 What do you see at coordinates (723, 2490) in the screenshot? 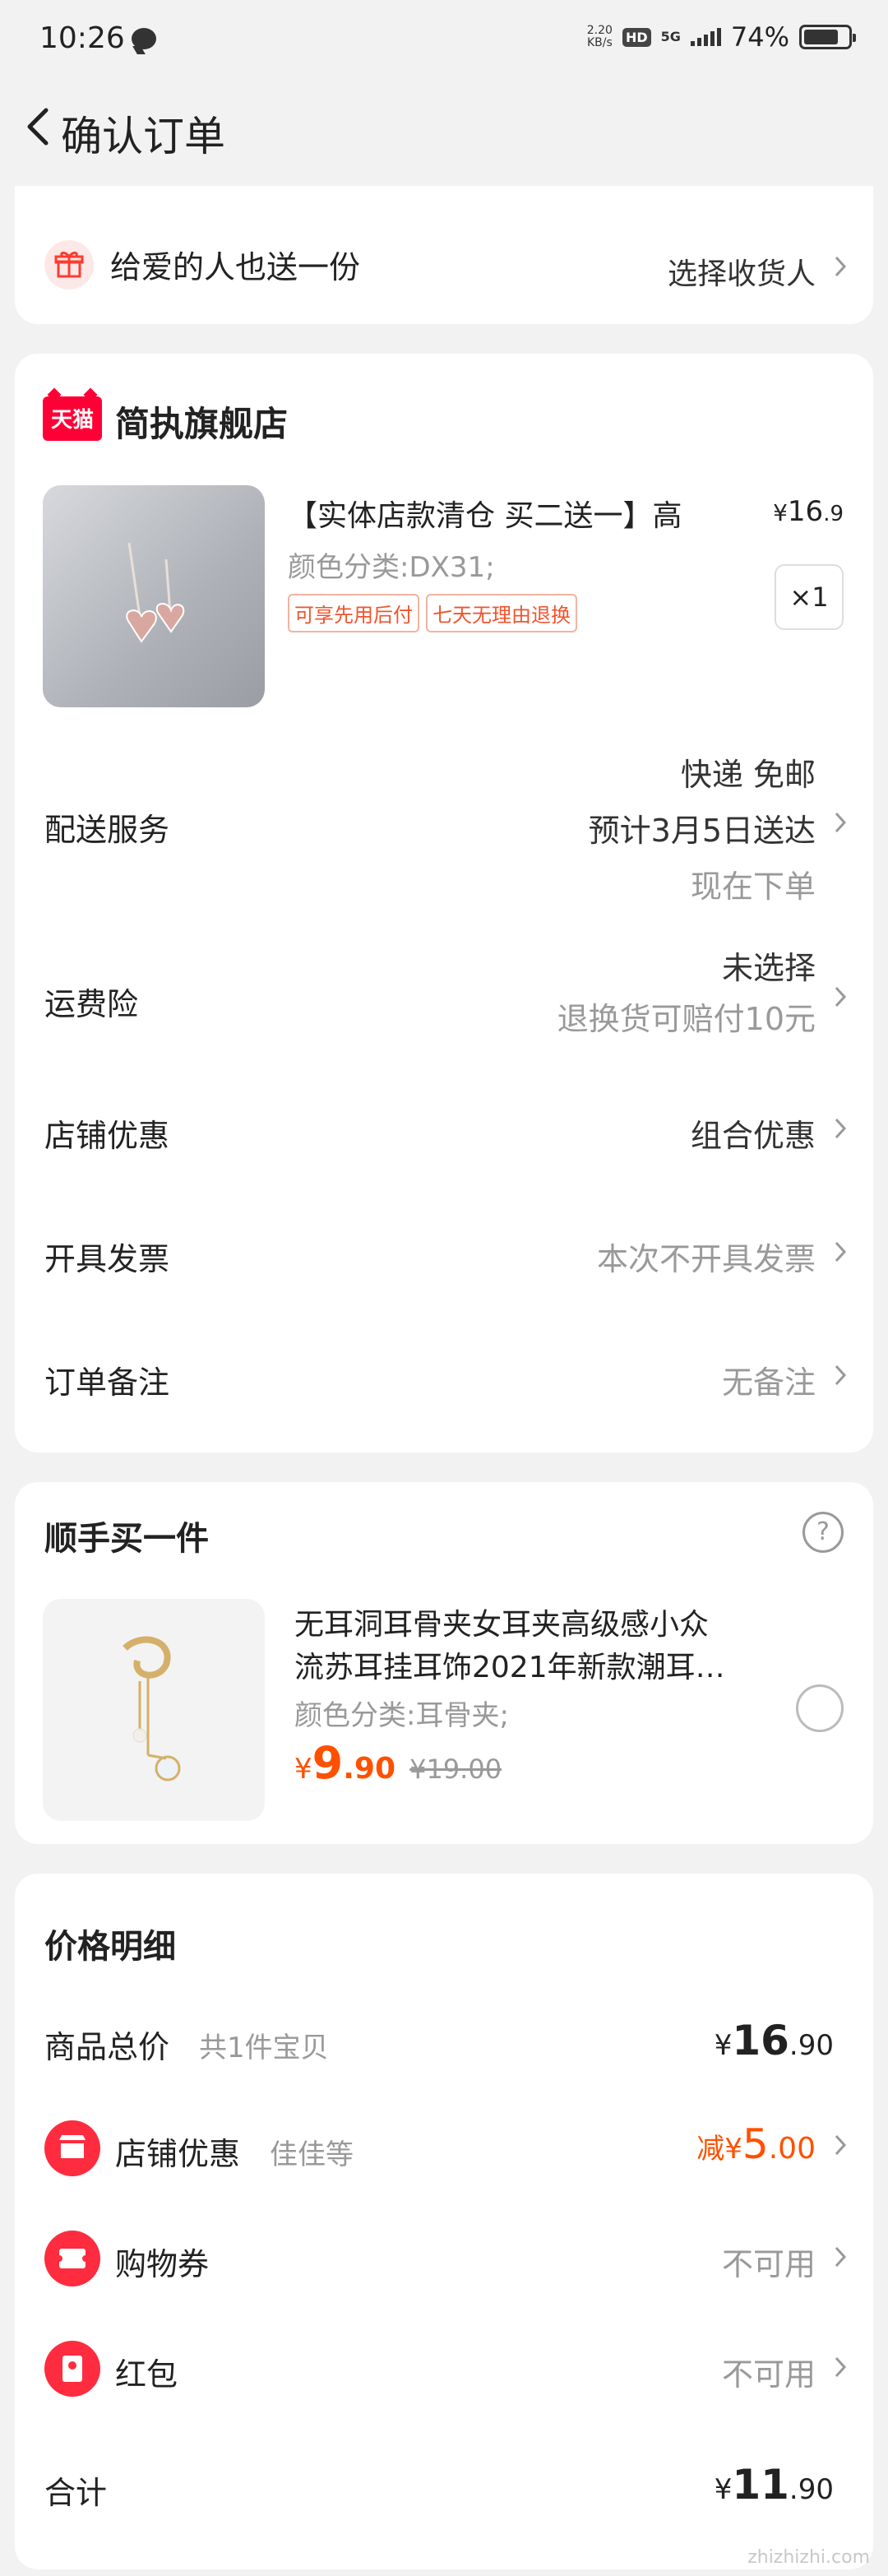
I see `total-symbol: ¥` at bounding box center [723, 2490].